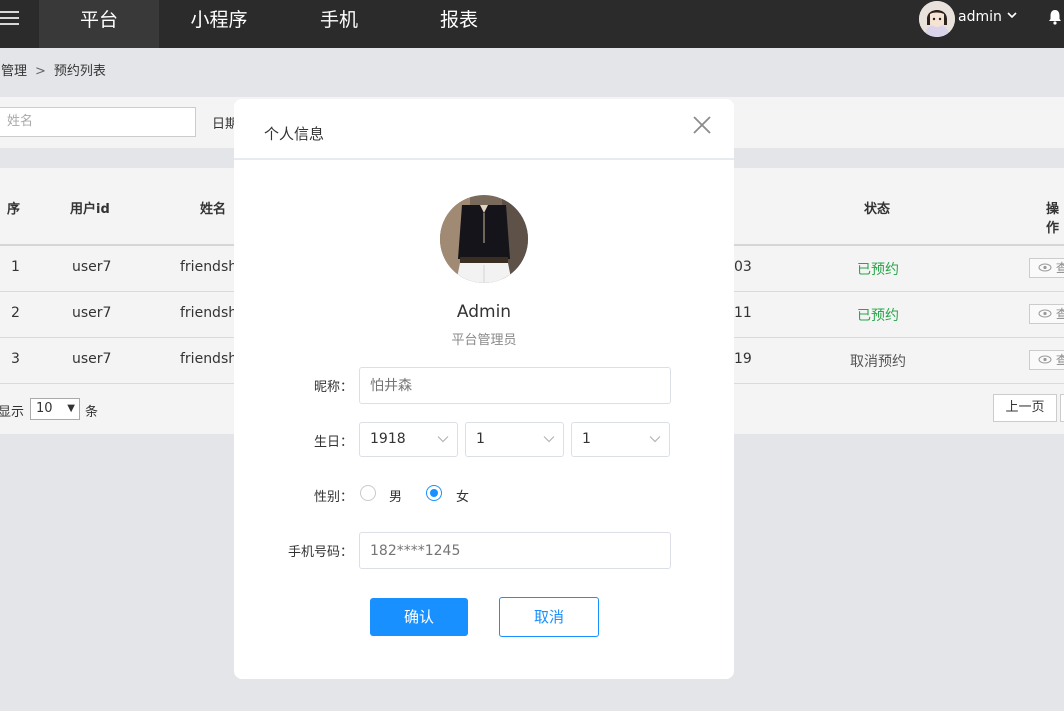 Image resolution: width=1064 pixels, height=711 pixels. What do you see at coordinates (213, 209) in the screenshot?
I see `column-header-name: 姓名` at bounding box center [213, 209].